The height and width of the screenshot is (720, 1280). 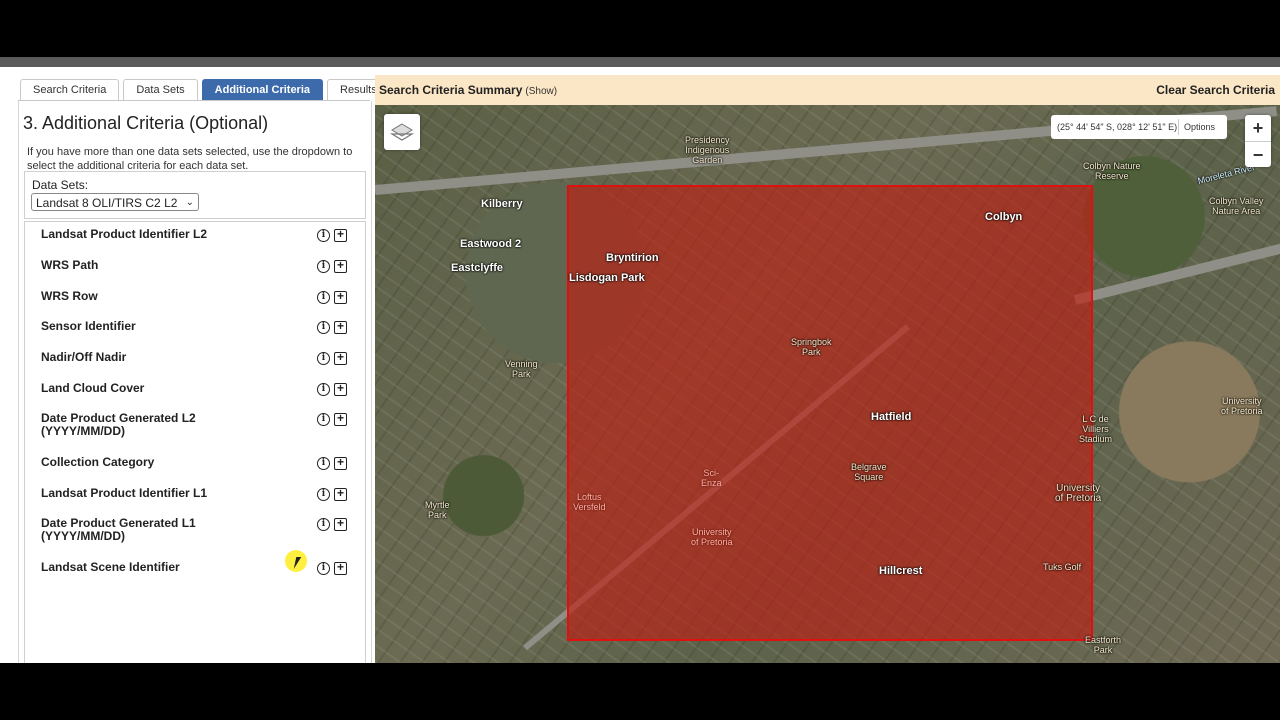 I want to click on zoom-control: + −, so click(x=1258, y=141).